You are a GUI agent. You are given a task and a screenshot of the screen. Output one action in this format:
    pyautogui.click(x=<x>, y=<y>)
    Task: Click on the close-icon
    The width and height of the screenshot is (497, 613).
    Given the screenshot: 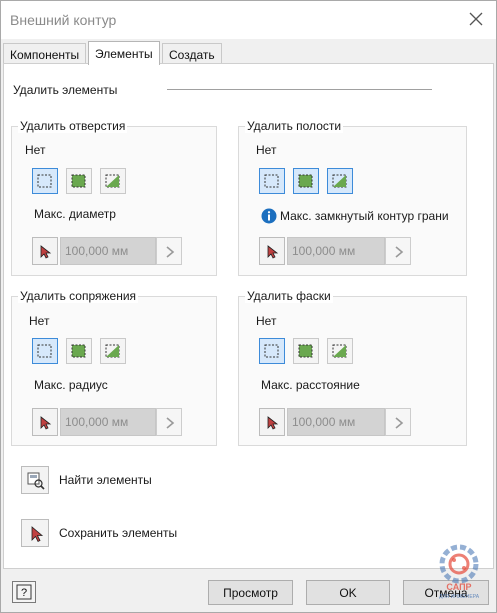 What is the action you would take?
    pyautogui.click(x=476, y=19)
    